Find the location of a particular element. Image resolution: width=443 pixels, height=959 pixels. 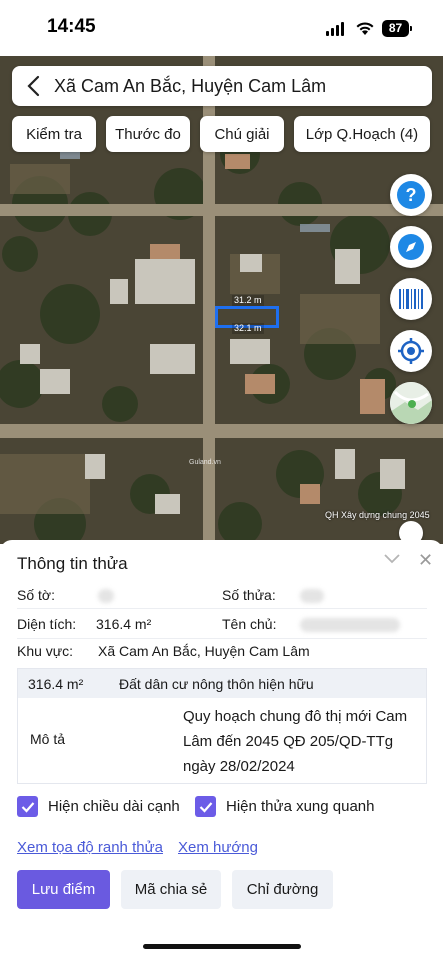

khu-vuc-value: Xã Cam An Bắc, Huyện Cam Lâm is located at coordinates (204, 651).